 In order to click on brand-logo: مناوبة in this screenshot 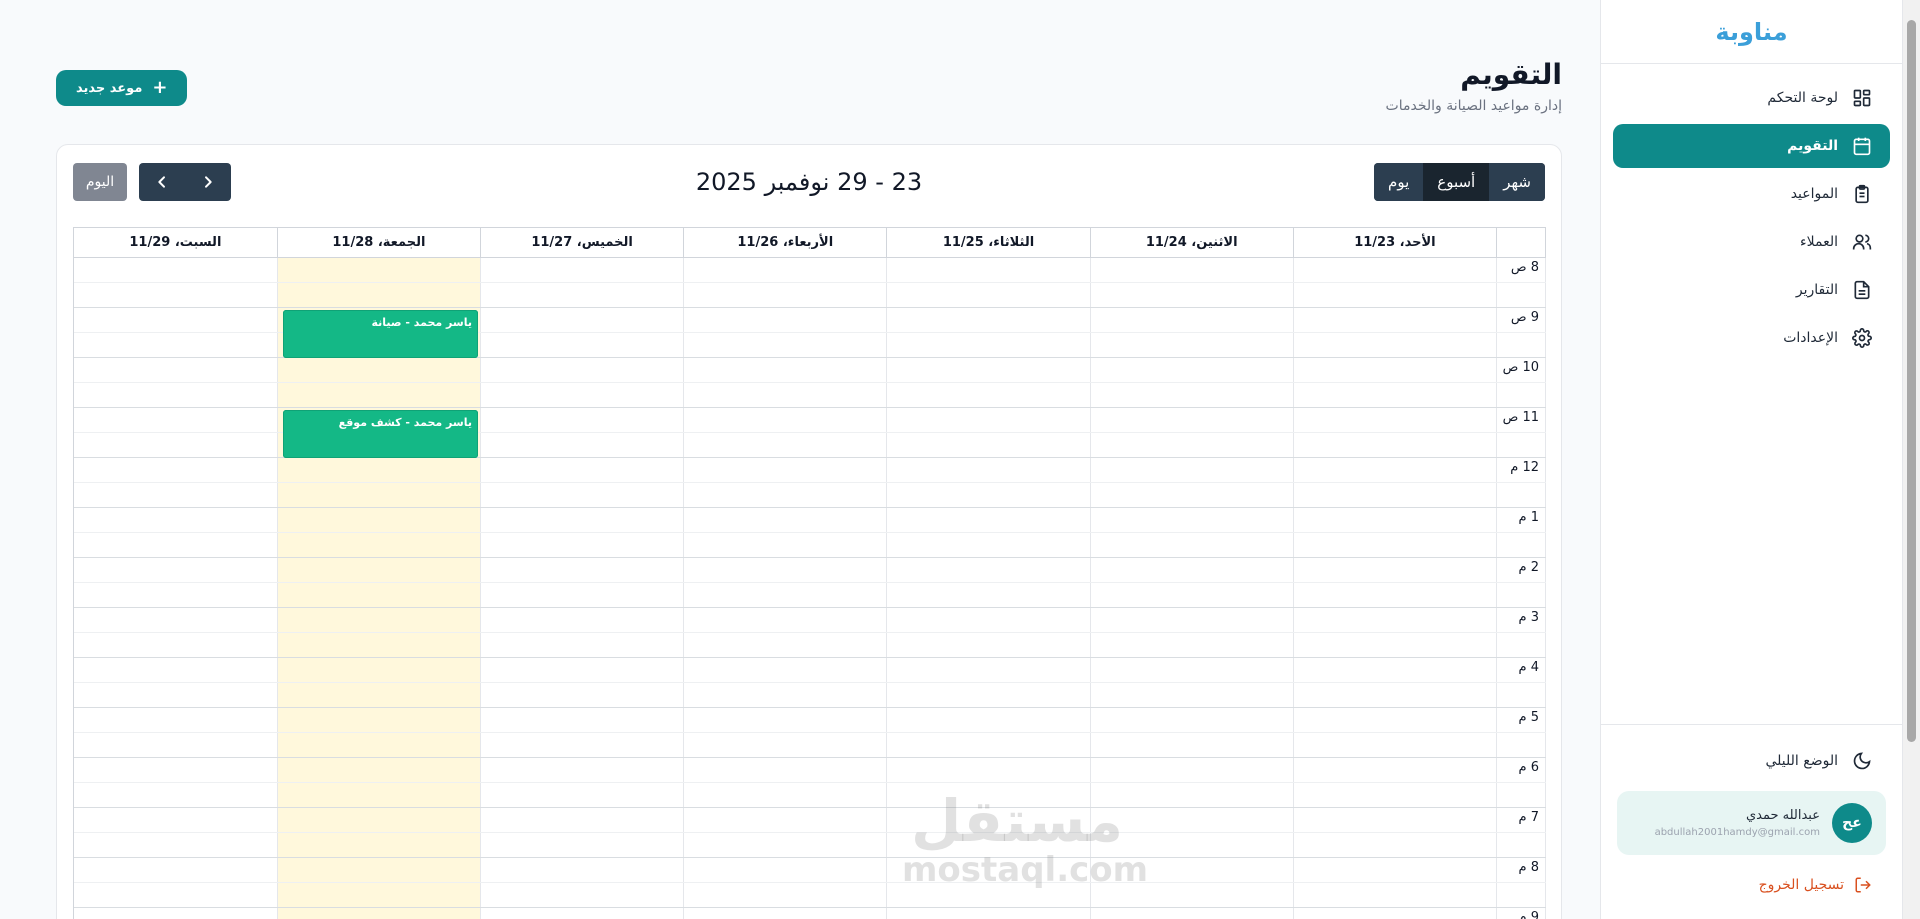, I will do `click(1751, 32)`.